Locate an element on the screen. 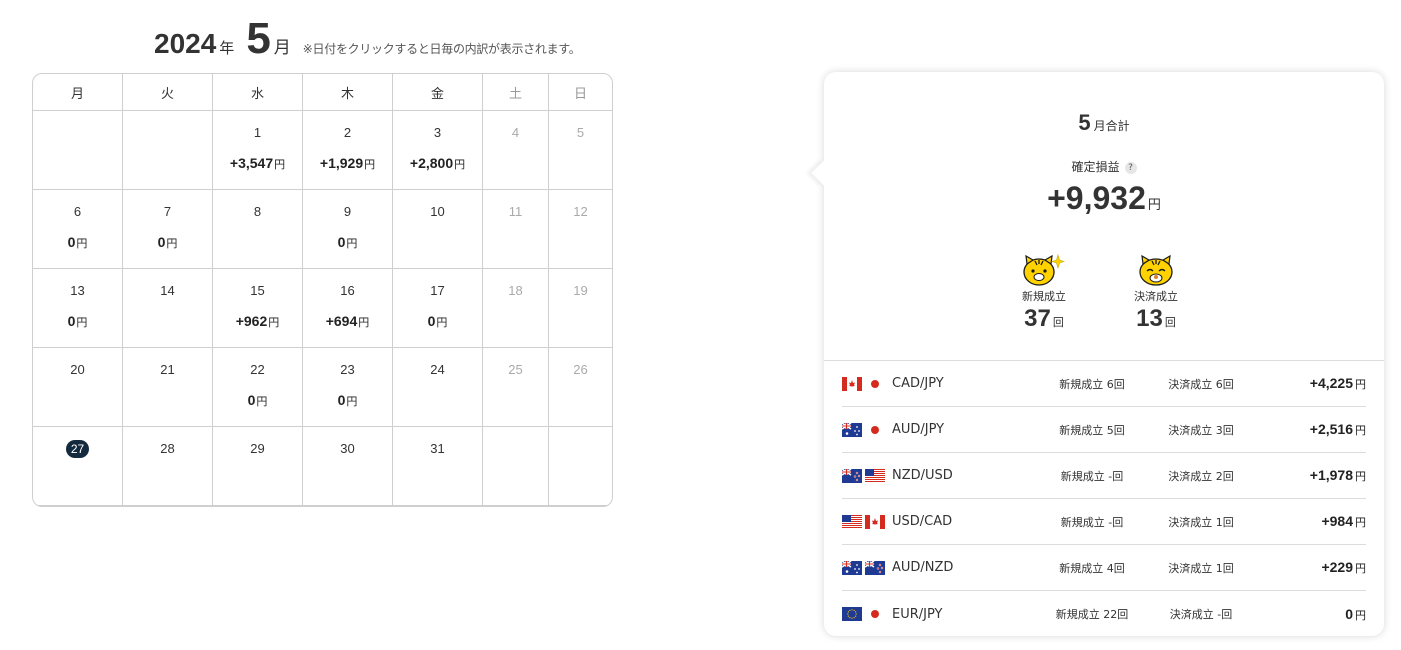  calendar-day-cell: 14 is located at coordinates (167, 308).